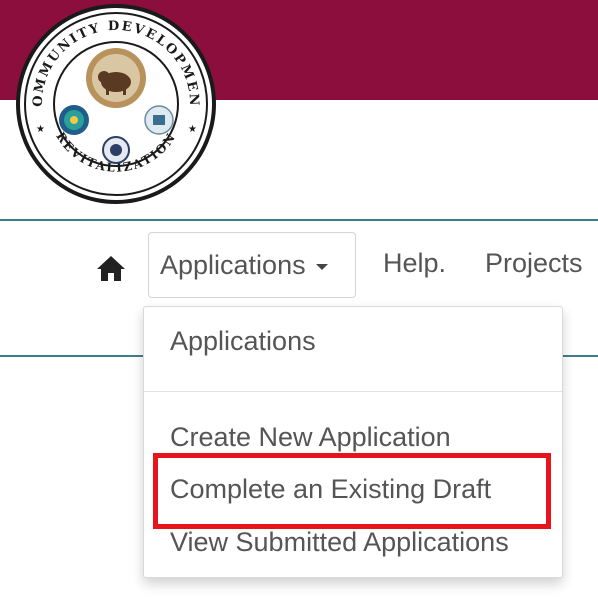 The height and width of the screenshot is (611, 598). I want to click on site-logo: COMMUNITY DEVELOPMENT REVITALIZATION ★ ★, so click(116, 104).